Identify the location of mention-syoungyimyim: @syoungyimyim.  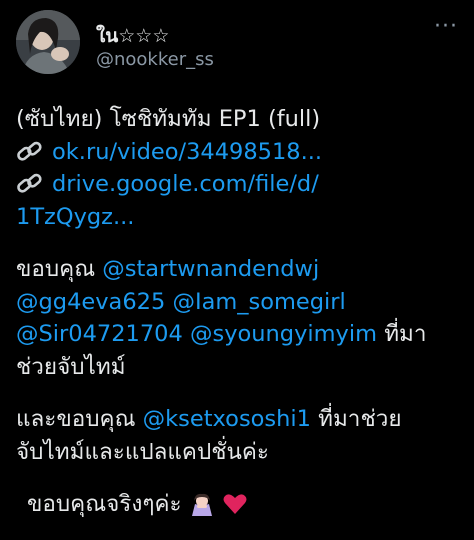
(283, 334).